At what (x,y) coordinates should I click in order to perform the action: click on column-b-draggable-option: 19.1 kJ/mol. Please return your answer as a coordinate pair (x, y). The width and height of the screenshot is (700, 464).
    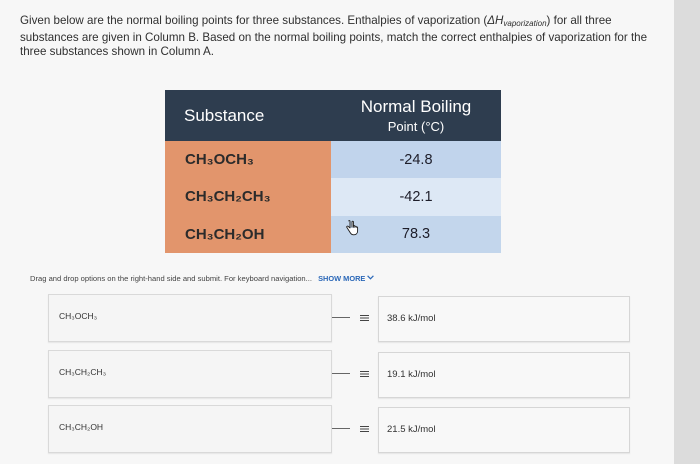
    Looking at the image, I should click on (504, 375).